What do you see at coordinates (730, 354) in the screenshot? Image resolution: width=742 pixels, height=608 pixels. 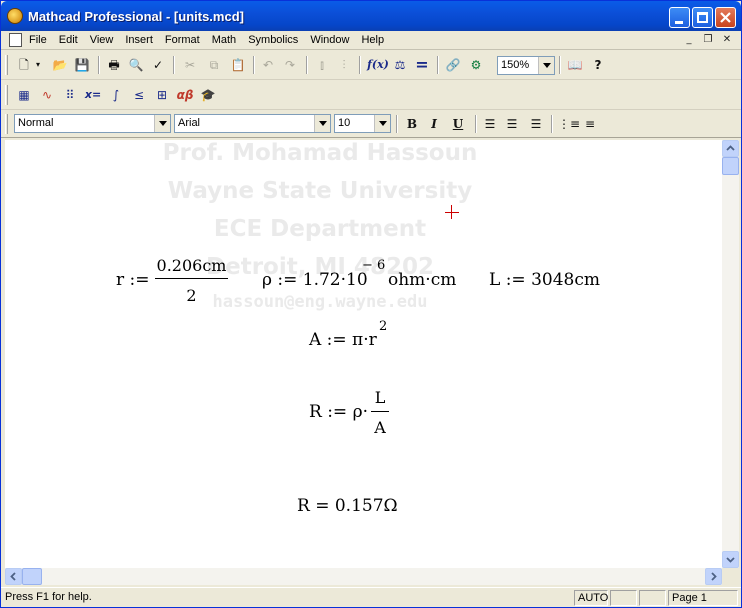 I see `vertical-scrollbar` at bounding box center [730, 354].